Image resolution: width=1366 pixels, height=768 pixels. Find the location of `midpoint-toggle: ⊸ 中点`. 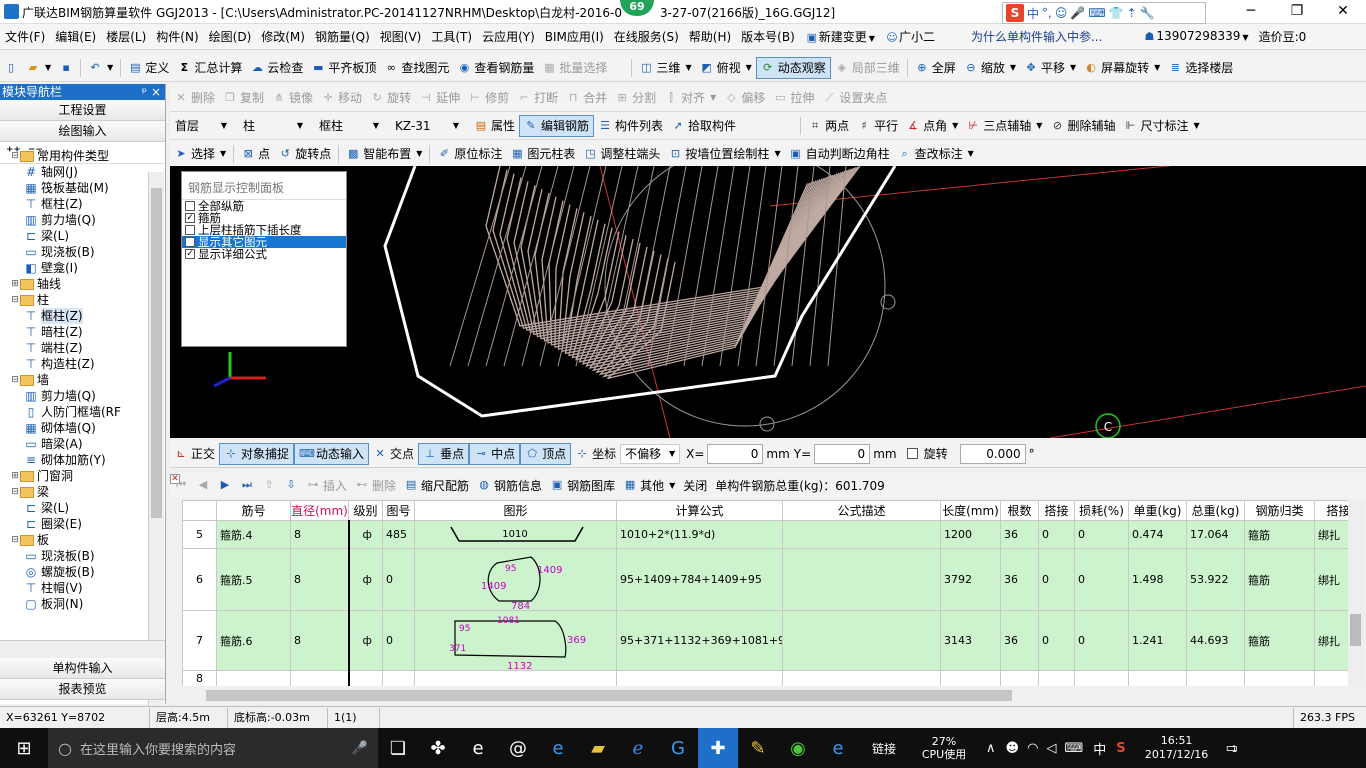

midpoint-toggle: ⊸ 中点 is located at coordinates (495, 453).